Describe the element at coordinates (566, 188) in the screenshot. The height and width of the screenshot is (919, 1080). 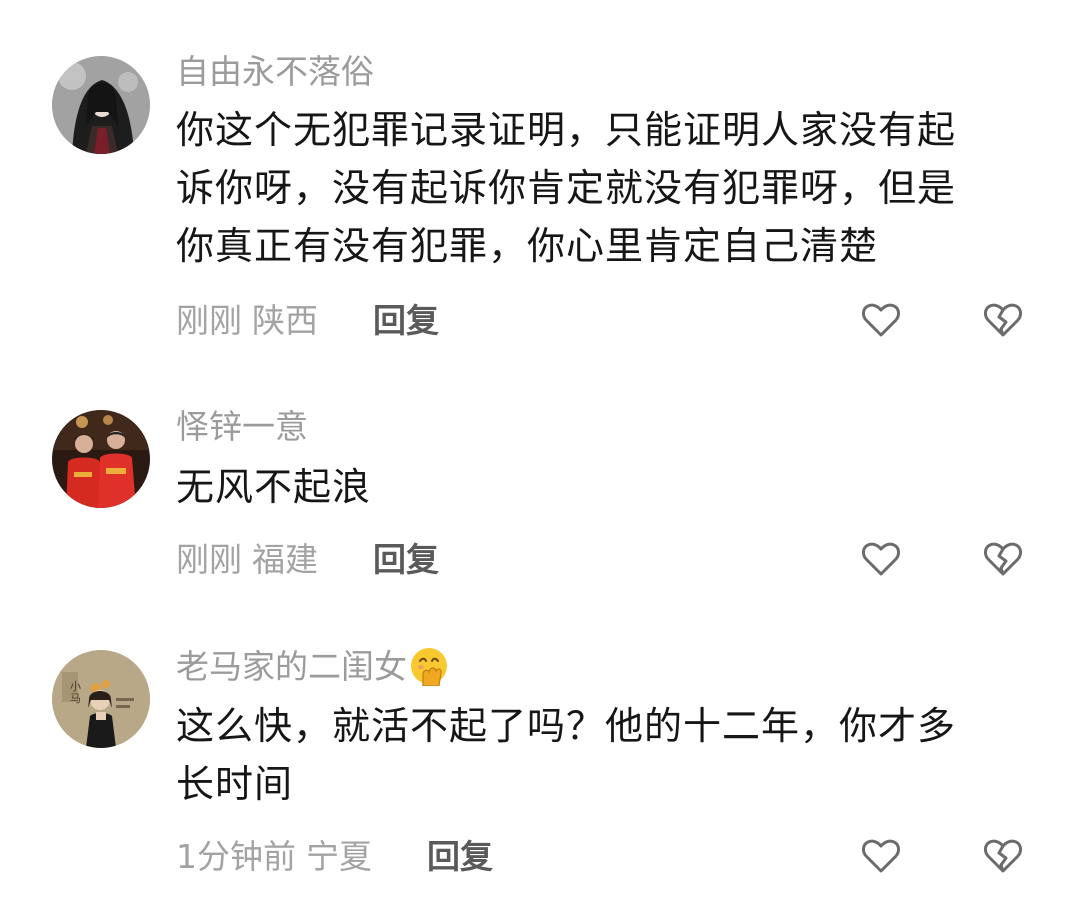
I see `comment-line: 诉你呀，没有起诉你肯定就没有犯罪呀，但是` at that location.